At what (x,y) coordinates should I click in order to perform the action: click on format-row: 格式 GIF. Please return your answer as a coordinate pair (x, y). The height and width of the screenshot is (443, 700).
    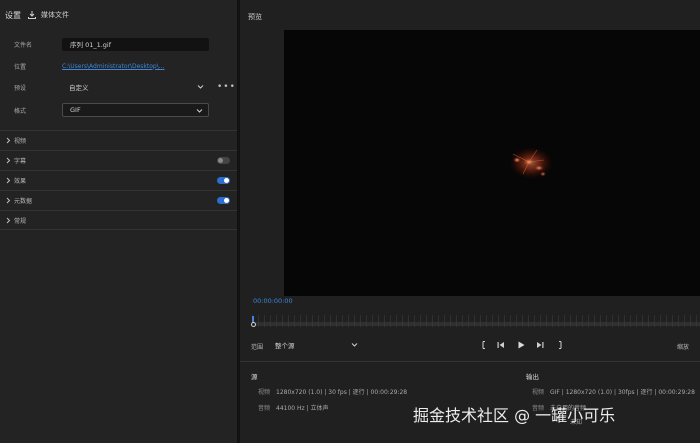
    Looking at the image, I should click on (118, 110).